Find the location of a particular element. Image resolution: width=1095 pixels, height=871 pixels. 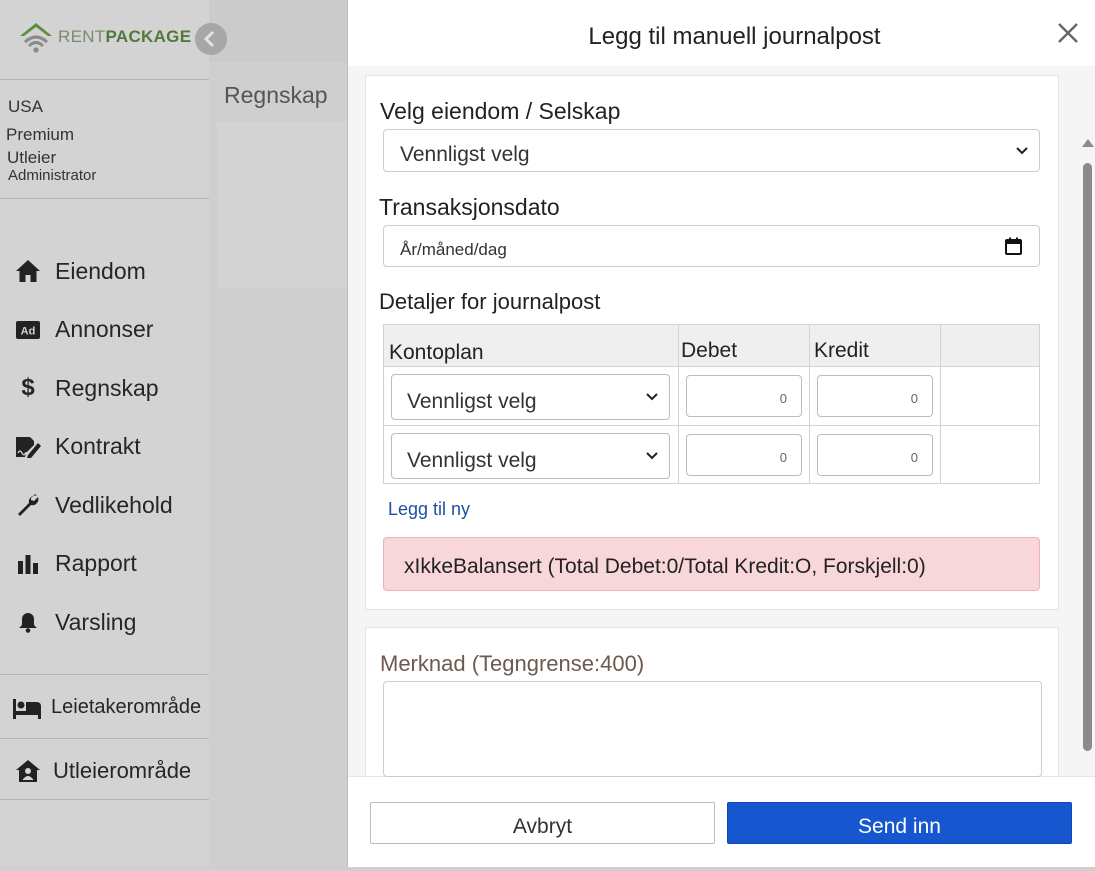

landlord-area-link: Utleierområde is located at coordinates (103, 771).